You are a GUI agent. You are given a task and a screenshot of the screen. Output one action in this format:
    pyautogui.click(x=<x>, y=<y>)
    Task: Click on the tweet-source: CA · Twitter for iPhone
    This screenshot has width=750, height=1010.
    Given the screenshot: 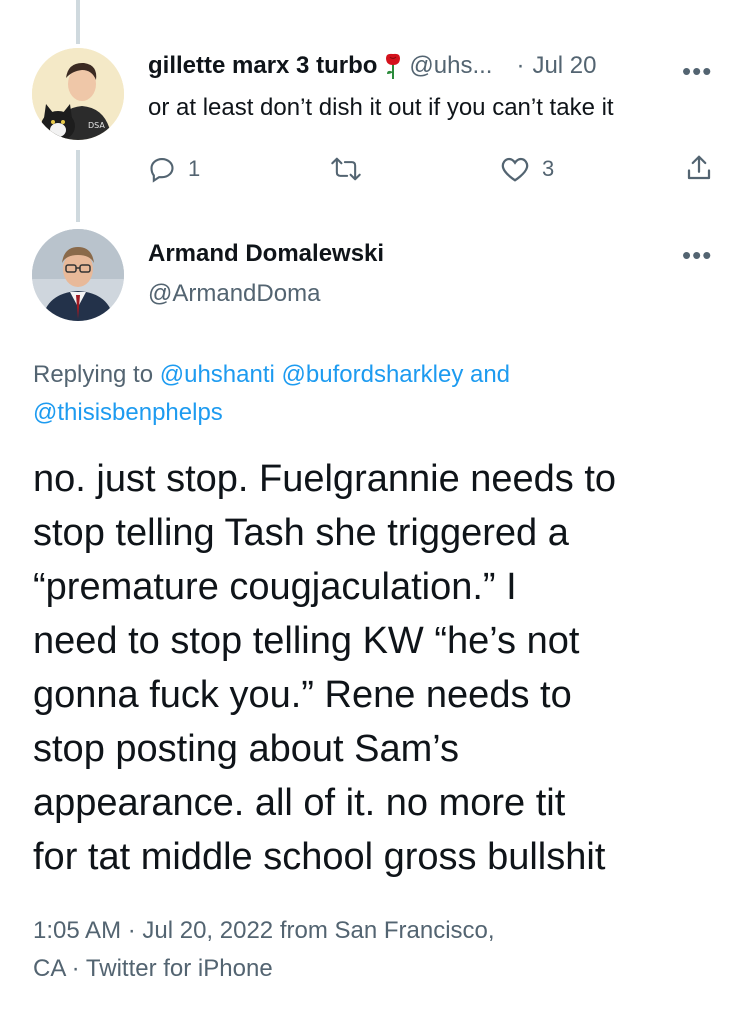 What is the action you would take?
    pyautogui.click(x=264, y=969)
    